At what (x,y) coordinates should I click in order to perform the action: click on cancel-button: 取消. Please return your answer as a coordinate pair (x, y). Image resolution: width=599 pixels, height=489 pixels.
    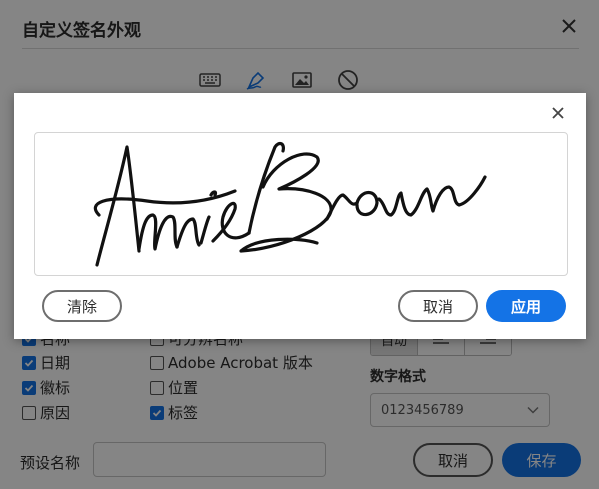
    Looking at the image, I should click on (438, 306).